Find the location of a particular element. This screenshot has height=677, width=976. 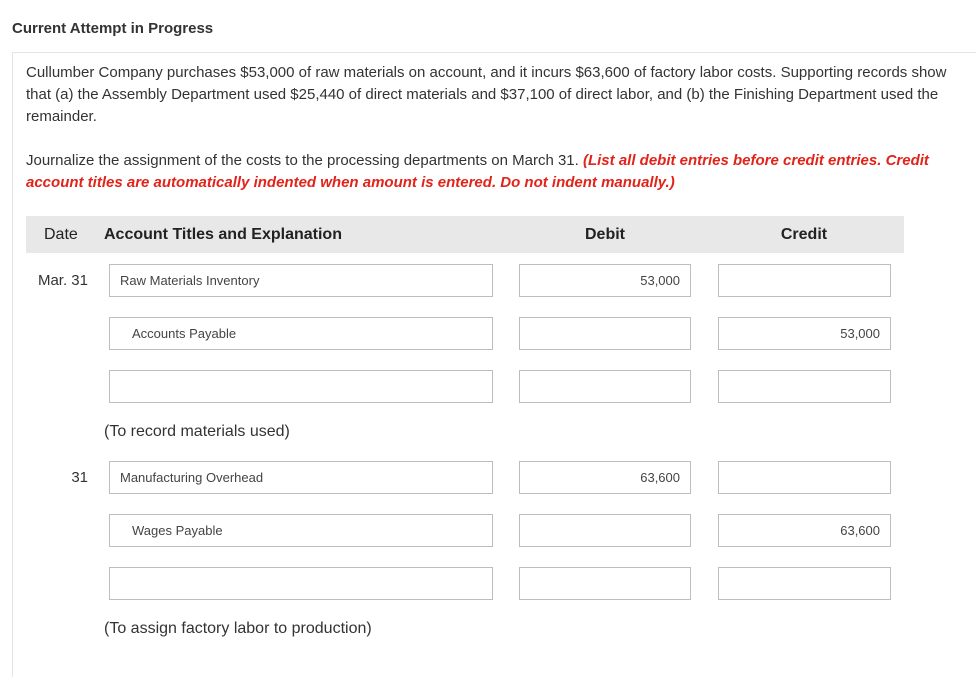

entry-2-row-3-debit-field is located at coordinates (605, 583).